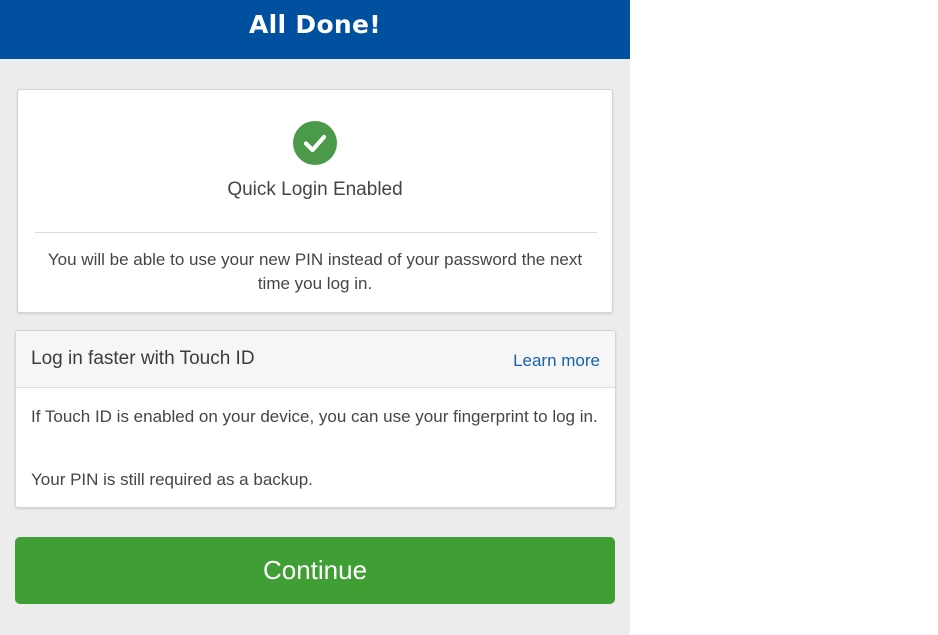 Image resolution: width=938 pixels, height=635 pixels. What do you see at coordinates (556, 361) in the screenshot?
I see `learn-more-link: Learn more` at bounding box center [556, 361].